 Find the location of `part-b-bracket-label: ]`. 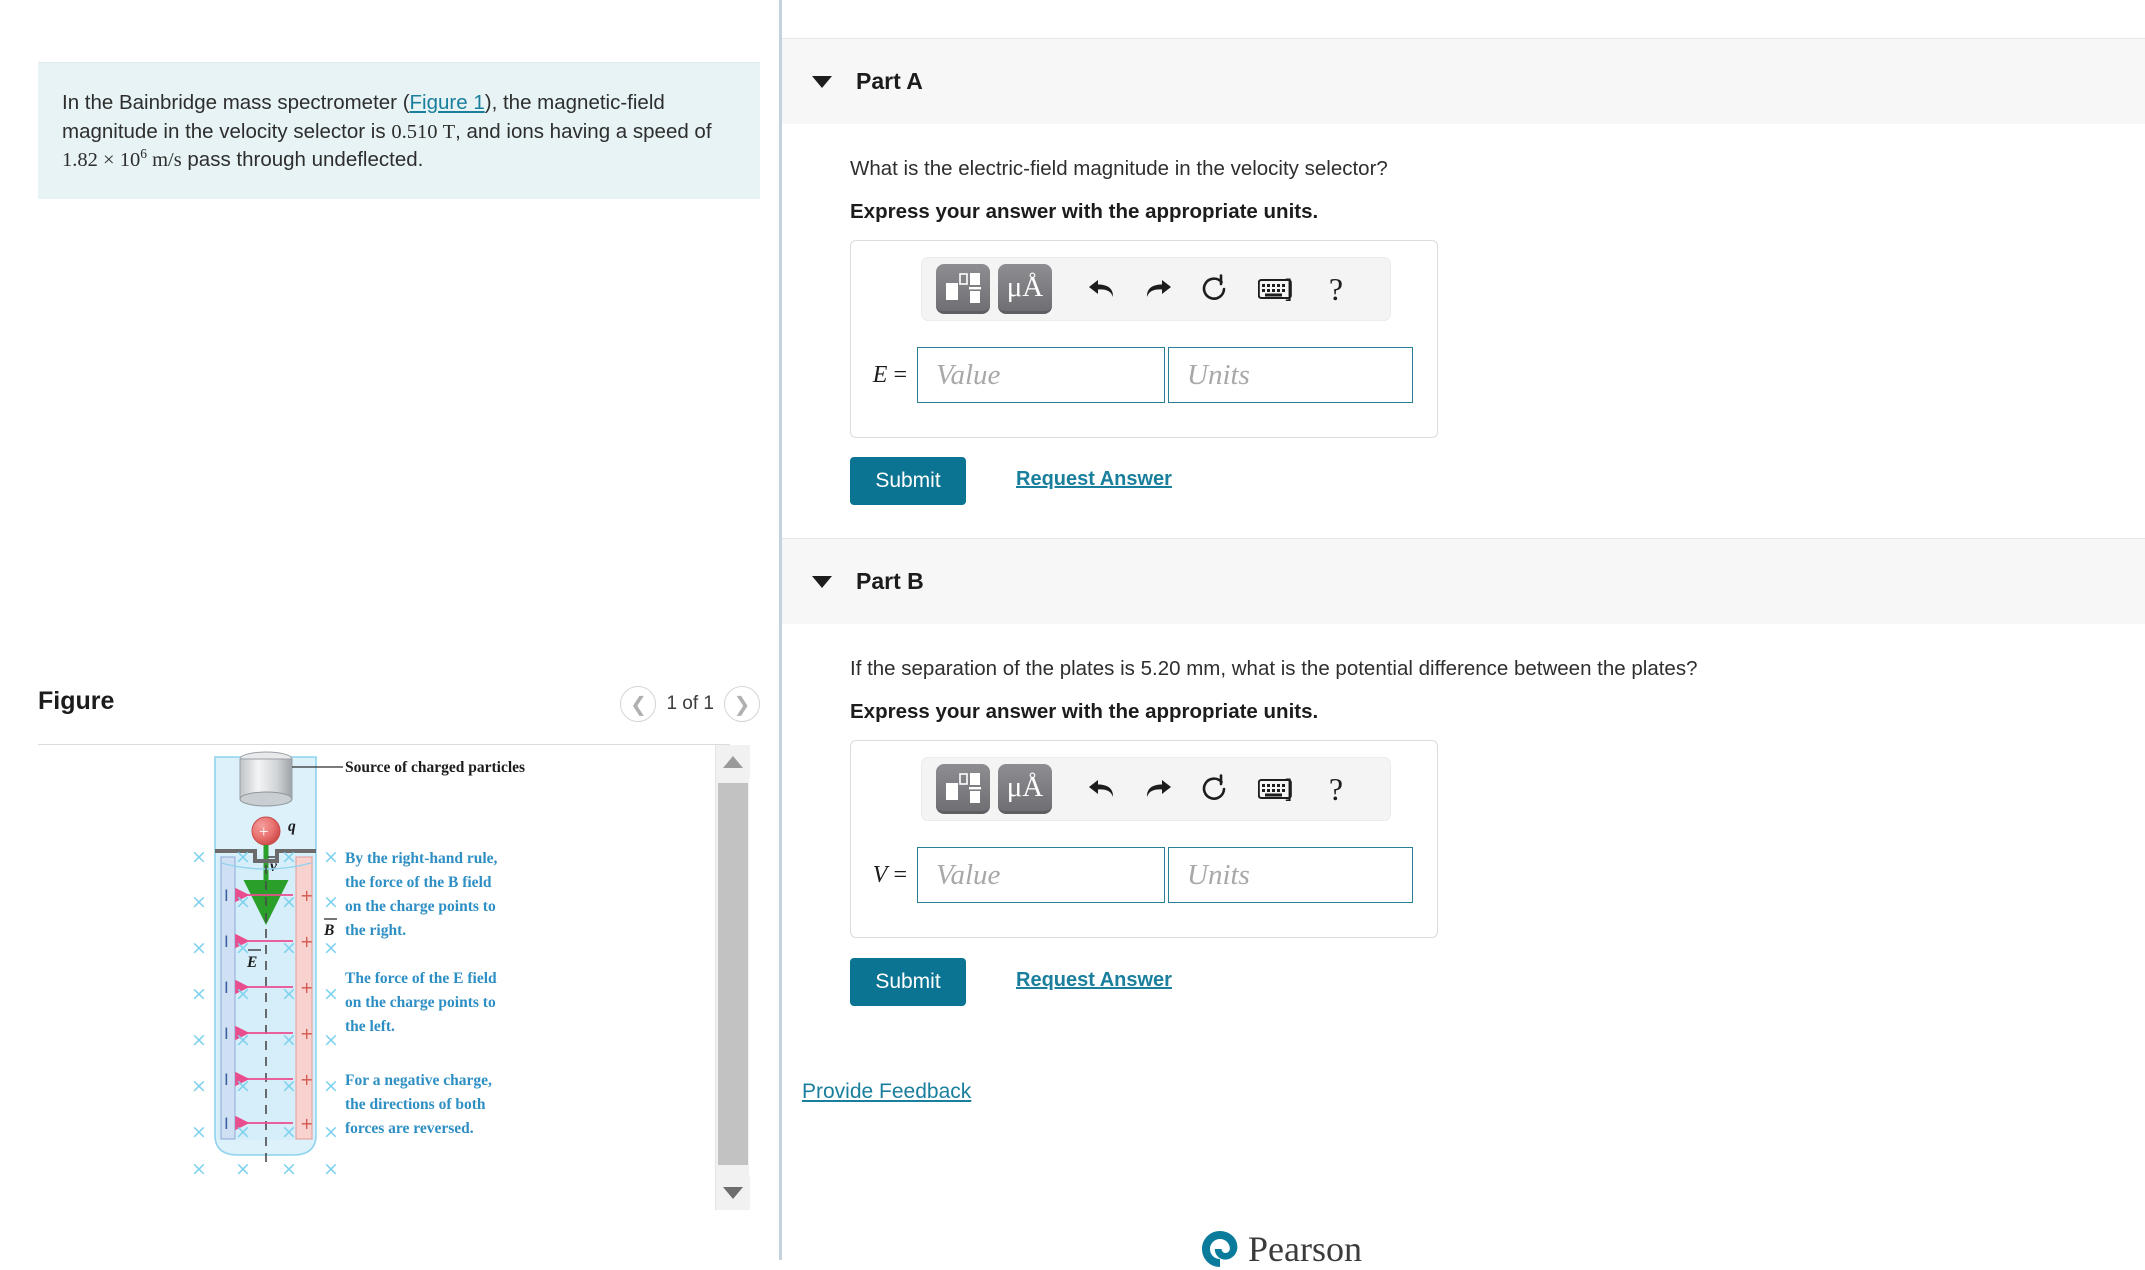

part-b-bracket-label: ] is located at coordinates (1289, 788).